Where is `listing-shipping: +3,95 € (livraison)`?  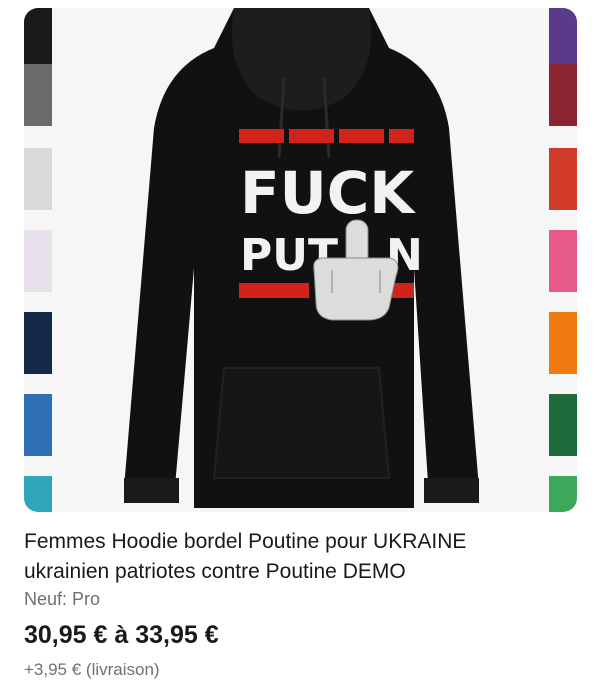
listing-shipping: +3,95 € (livraison) is located at coordinates (92, 669).